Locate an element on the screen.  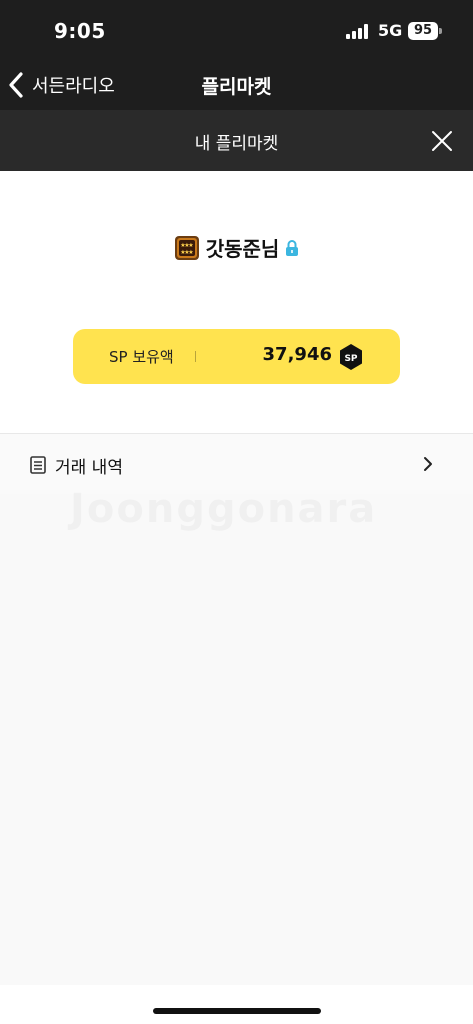
sp-coin-label: SP is located at coordinates (350, 359).